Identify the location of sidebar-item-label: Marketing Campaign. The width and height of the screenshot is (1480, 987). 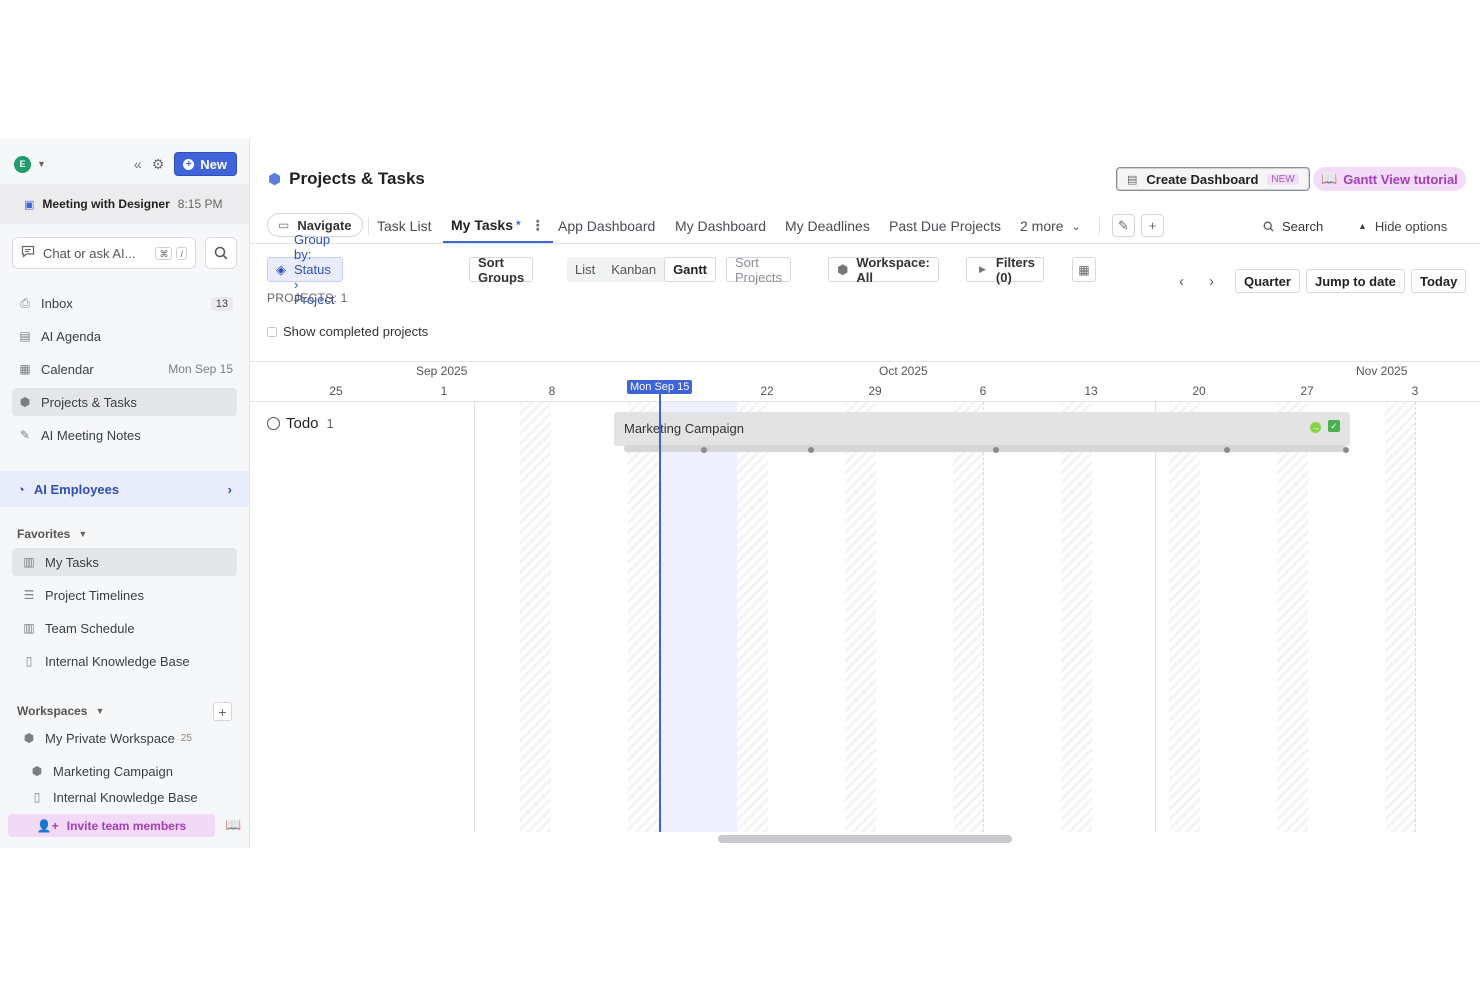
(113, 771).